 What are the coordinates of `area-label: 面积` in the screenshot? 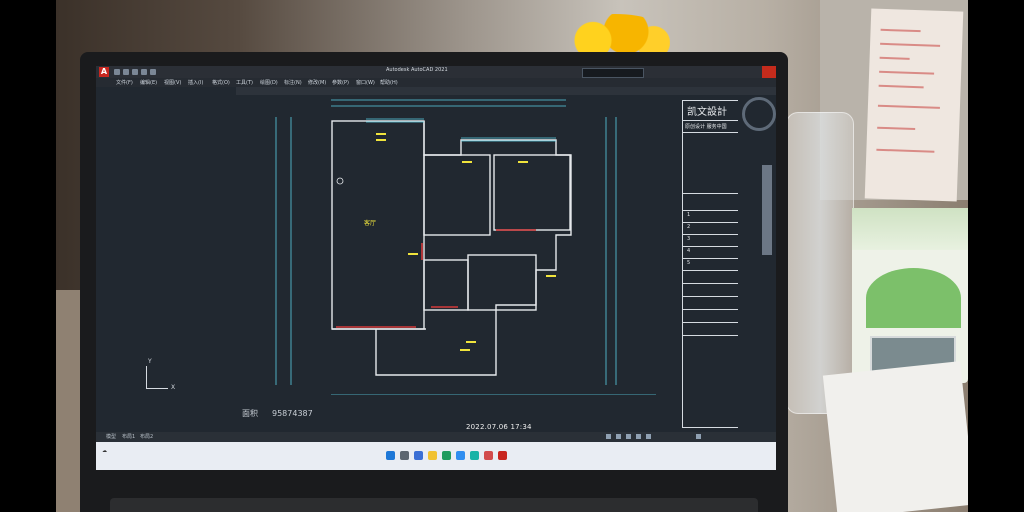 It's located at (250, 413).